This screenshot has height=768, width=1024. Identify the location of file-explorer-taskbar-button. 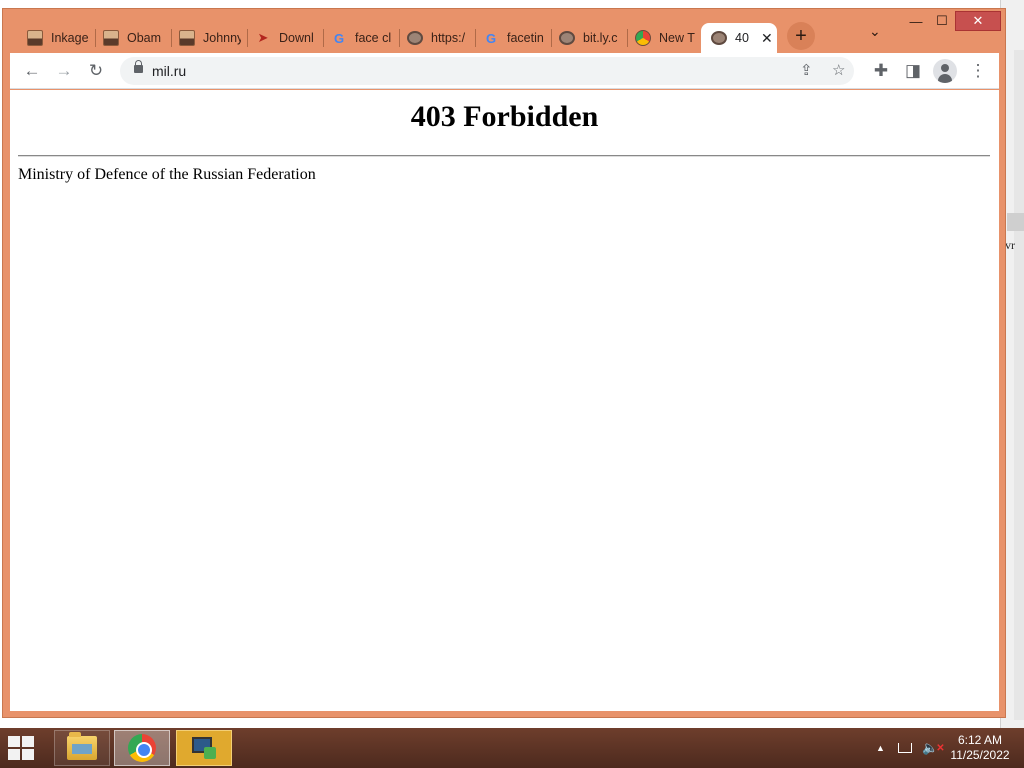
(82, 748).